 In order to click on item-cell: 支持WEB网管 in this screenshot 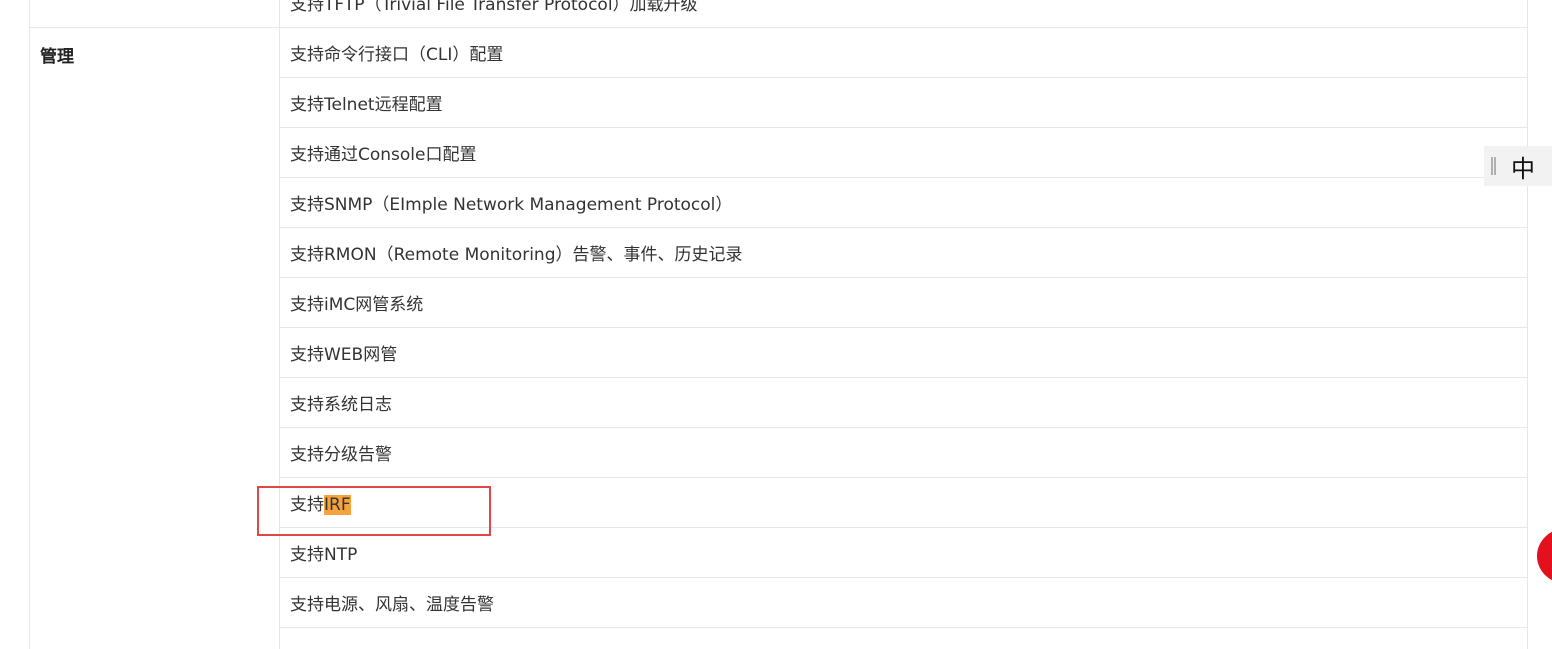, I will do `click(903, 352)`.